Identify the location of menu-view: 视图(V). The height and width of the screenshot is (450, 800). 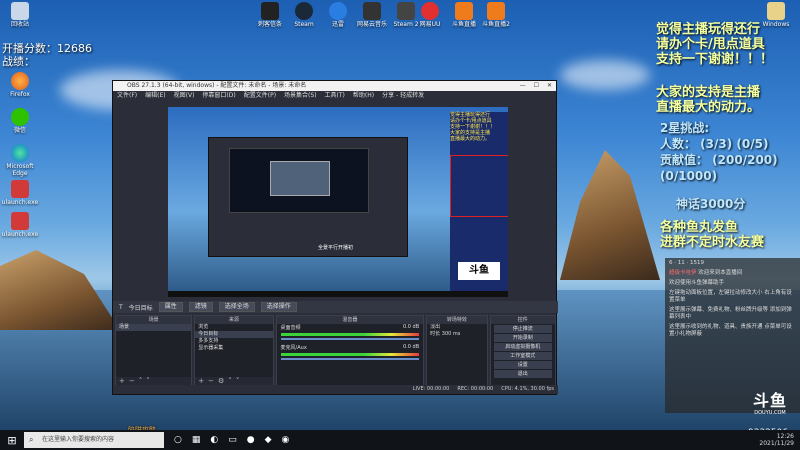
(184, 95).